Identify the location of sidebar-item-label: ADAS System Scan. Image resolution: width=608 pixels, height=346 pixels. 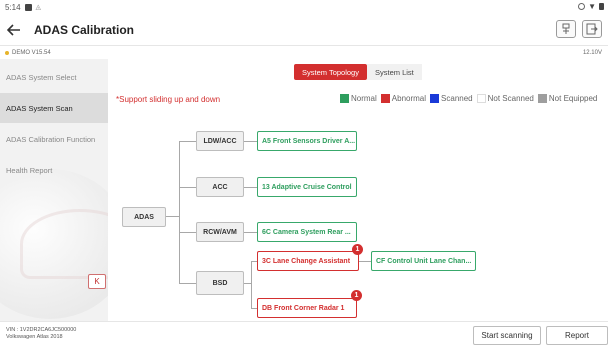
(39, 108).